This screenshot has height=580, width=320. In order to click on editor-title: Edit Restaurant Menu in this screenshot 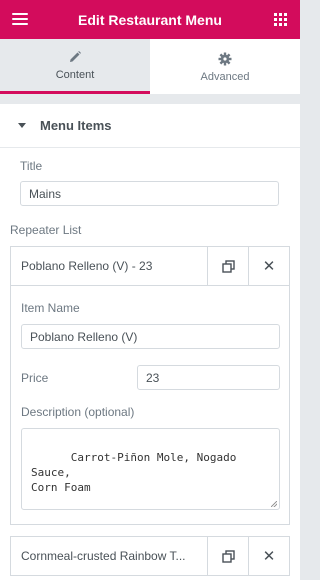, I will do `click(150, 19)`.